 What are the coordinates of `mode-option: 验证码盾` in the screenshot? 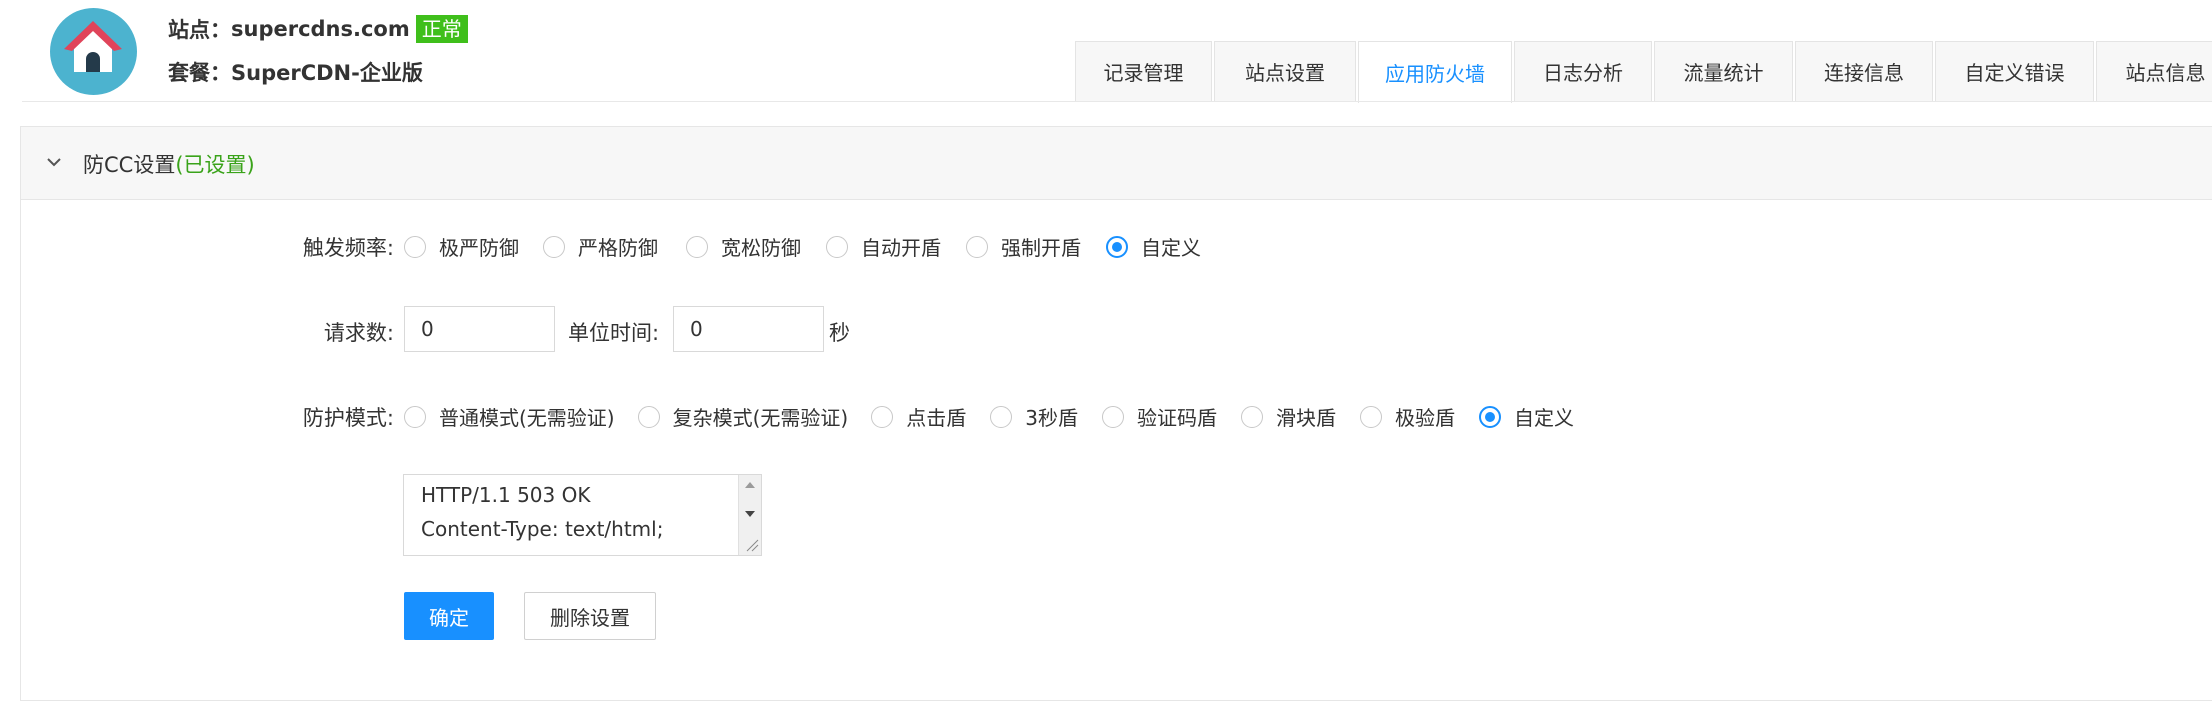 It's located at (1159, 416).